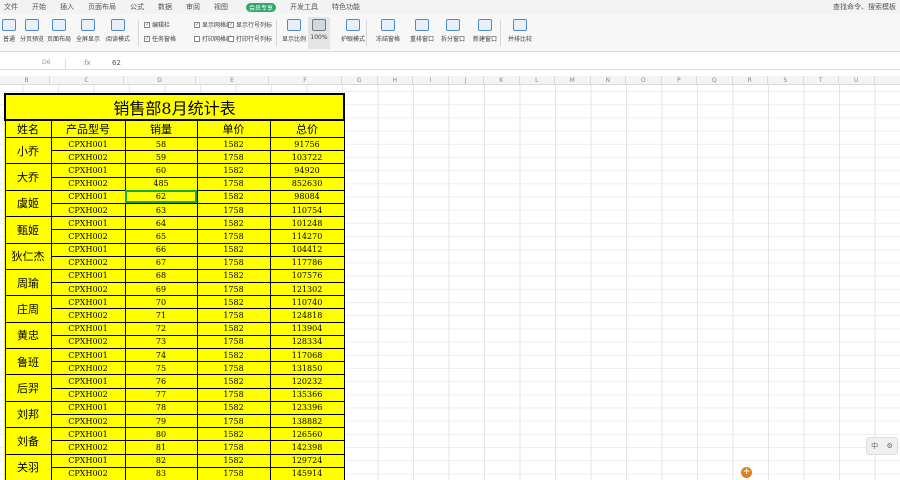 The width and height of the screenshot is (900, 480). I want to click on name-cell: 刘邦, so click(28, 414).